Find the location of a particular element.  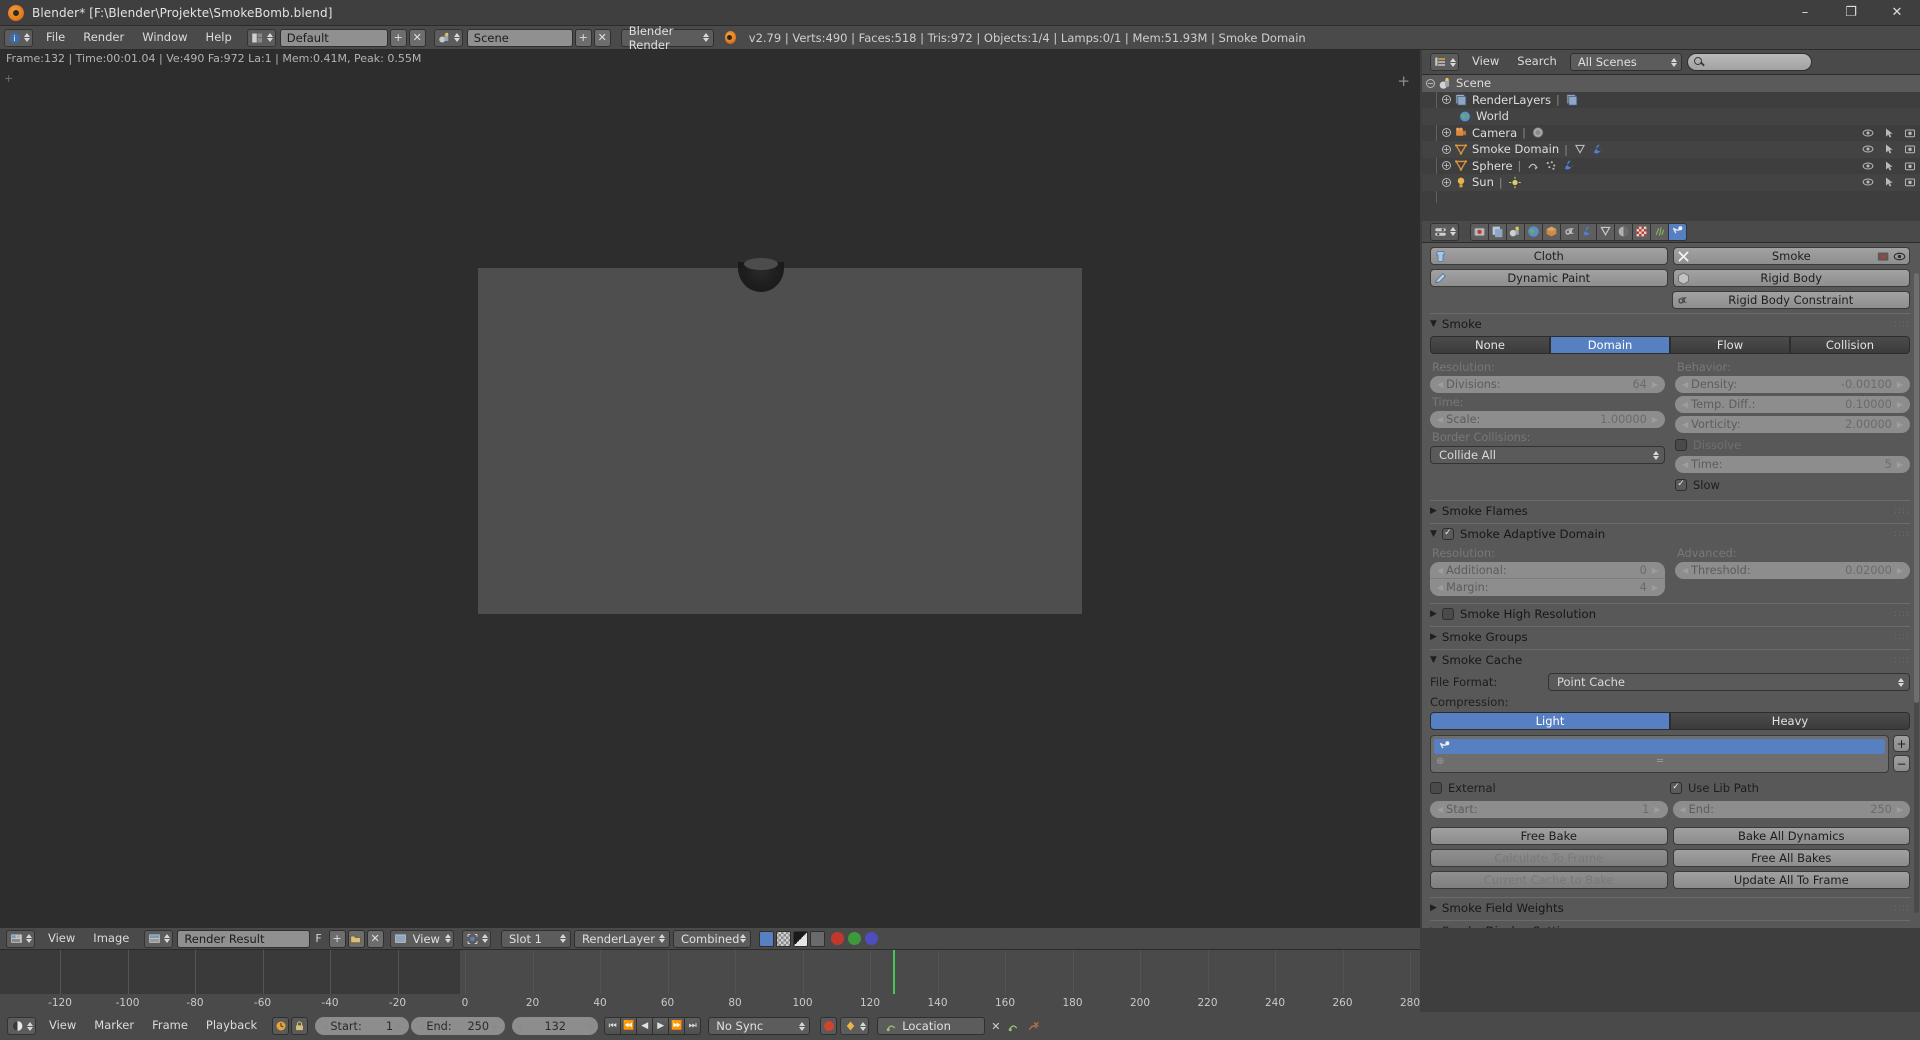

remove-keying-set-button: ✕ is located at coordinates (995, 1026).